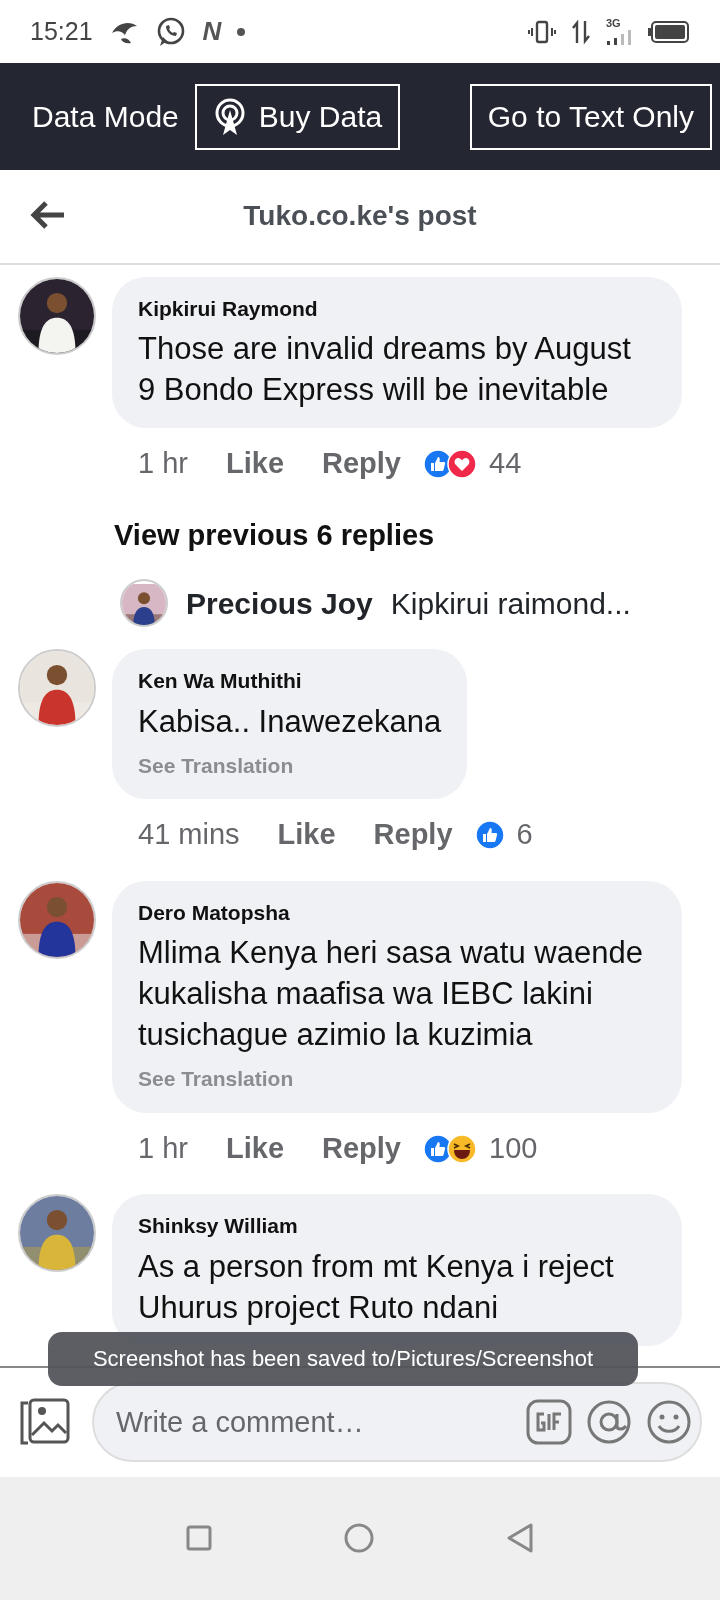 The height and width of the screenshot is (1600, 720). What do you see at coordinates (397, 308) in the screenshot?
I see `comment-author: Kipkirui Raymond` at bounding box center [397, 308].